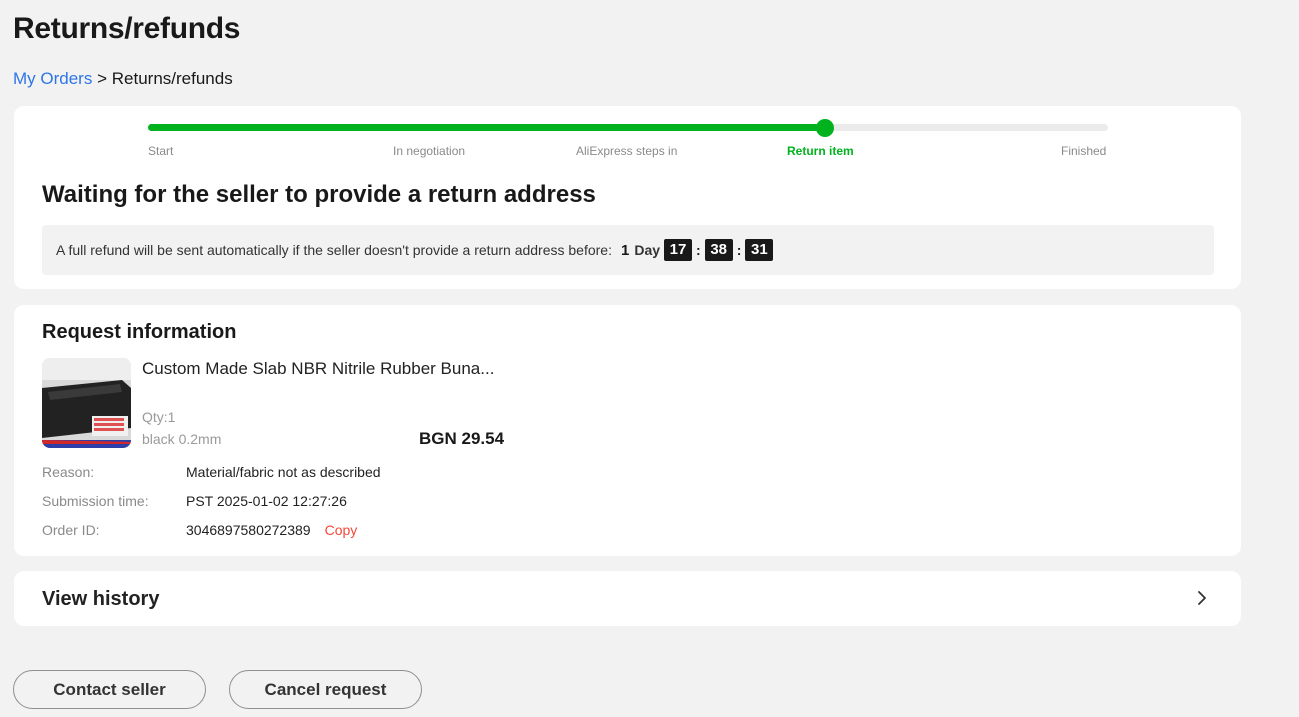  Describe the element at coordinates (248, 530) in the screenshot. I see `order-id-value: 3046897580272389` at that location.